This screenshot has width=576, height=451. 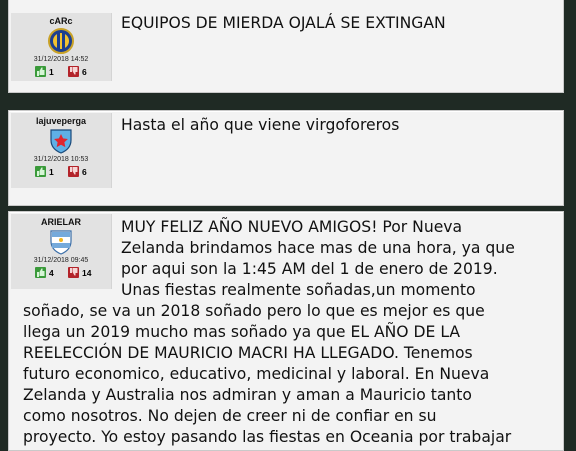 I want to click on user-panel: lajuveperga 31/12/2018 10:53 1 6, so click(x=61, y=150).